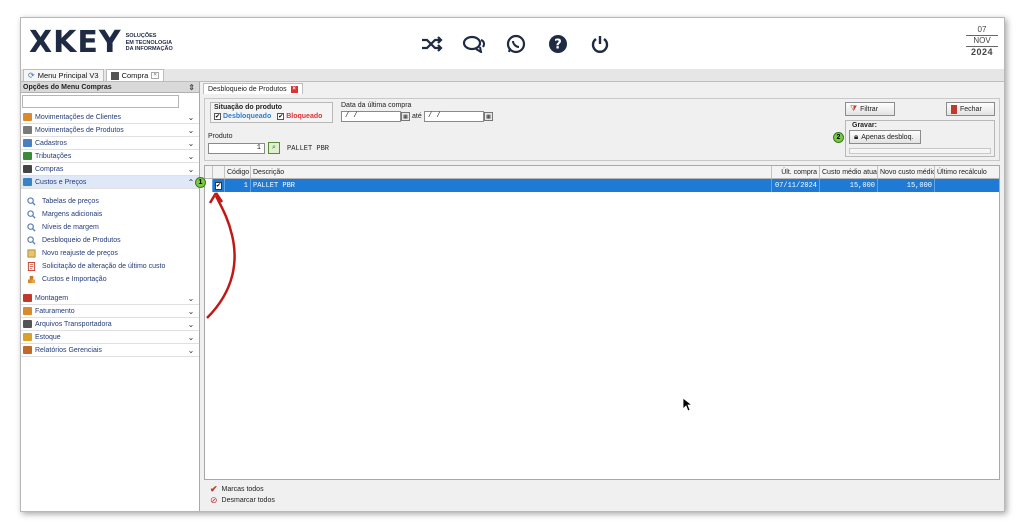 This screenshot has height=532, width=1024. I want to click on filtrar-button: ⧩ Filtrar, so click(870, 109).